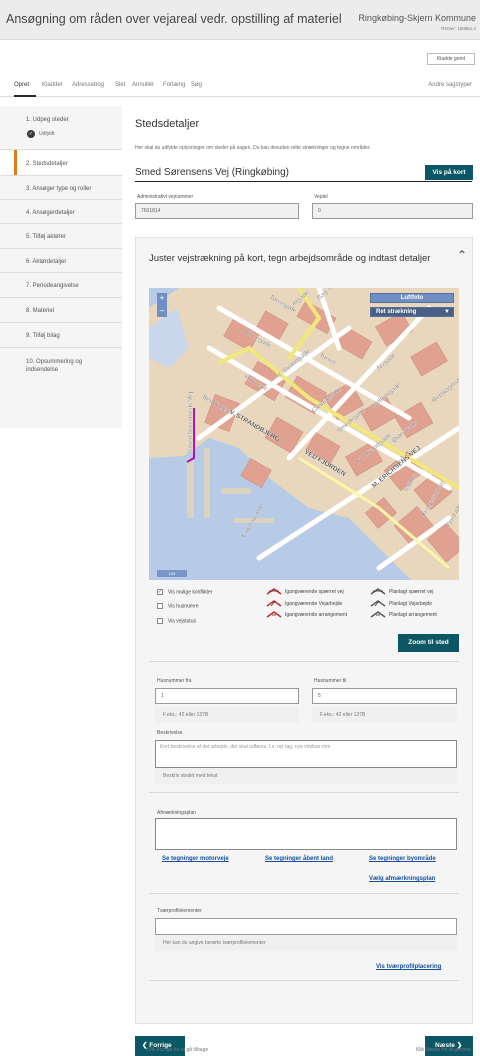  What do you see at coordinates (449, 1046) in the screenshot?
I see `next-button: Næste ❯` at bounding box center [449, 1046].